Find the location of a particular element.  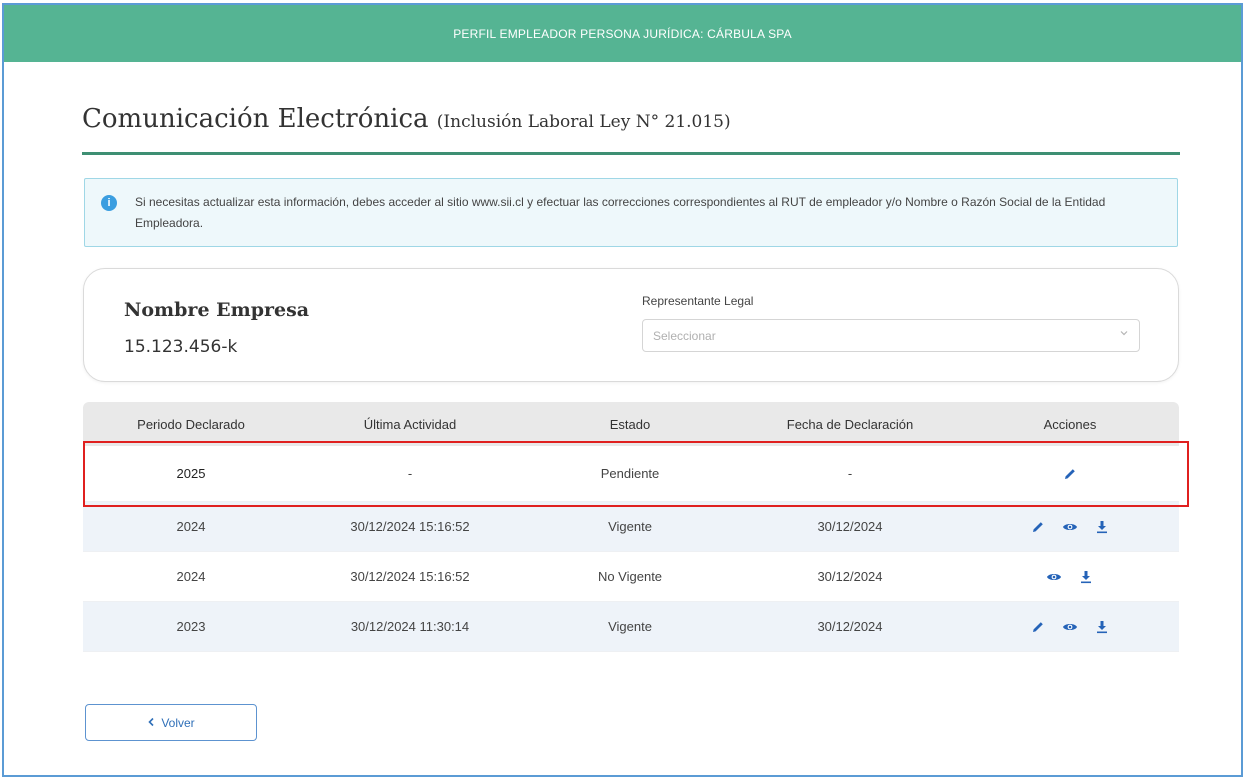

info-icon: i is located at coordinates (109, 203).